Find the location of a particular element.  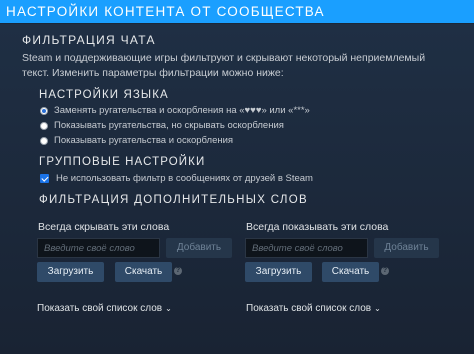

extra-words-title: ФИЛЬТРАЦИЯ ДОПОЛНИТЕЛЬНЫХ СЛОВ is located at coordinates (173, 200).